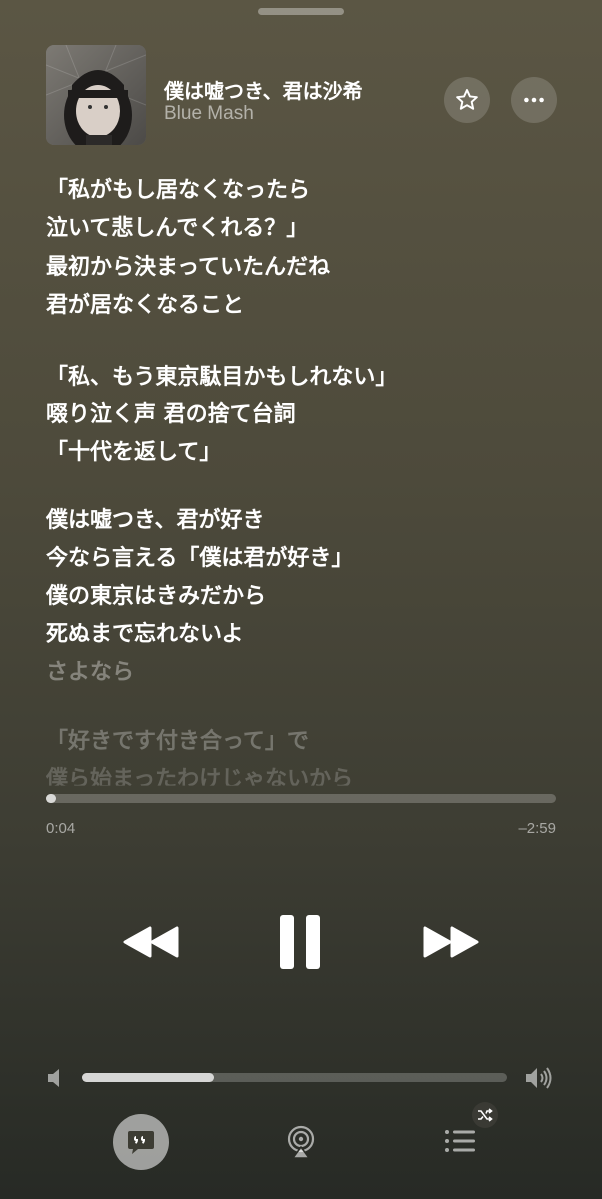 The image size is (602, 1199). I want to click on lyric-line: 泣いて悲しんでくれる？」, so click(177, 229).